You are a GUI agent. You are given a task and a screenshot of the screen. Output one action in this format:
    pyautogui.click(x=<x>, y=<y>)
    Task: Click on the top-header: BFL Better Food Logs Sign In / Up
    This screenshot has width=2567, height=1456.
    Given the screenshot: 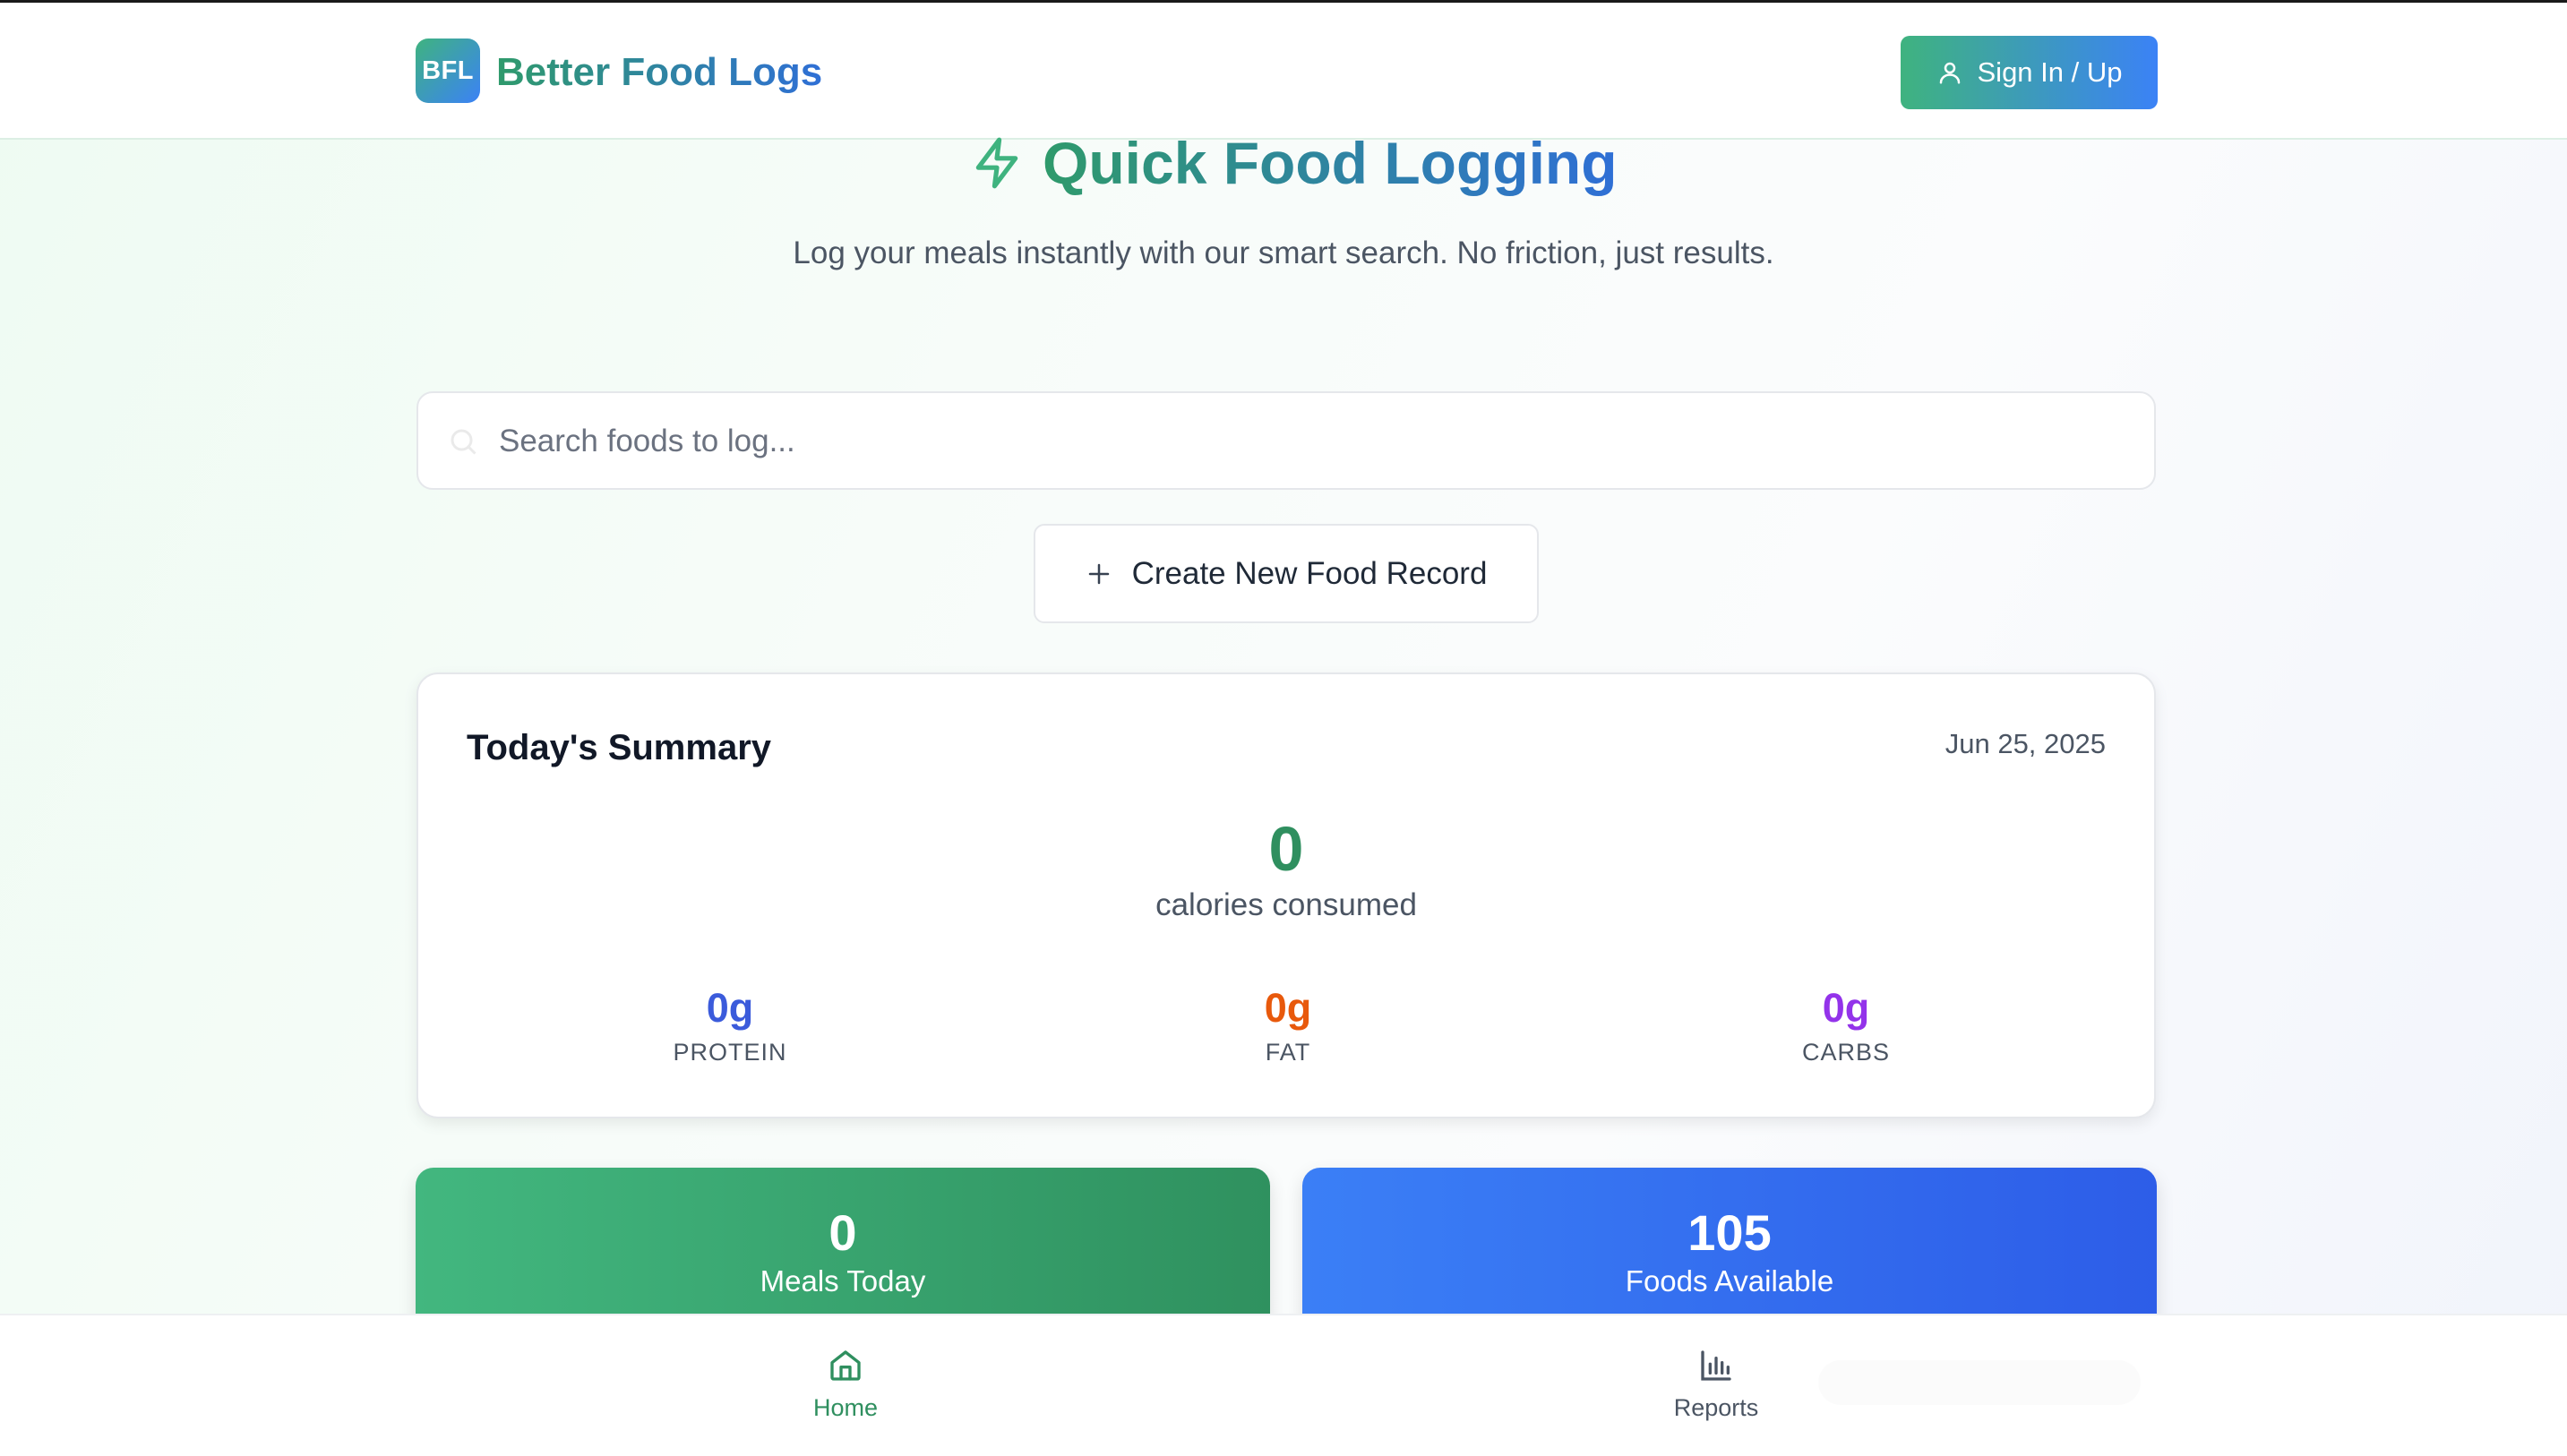 What is the action you would take?
    pyautogui.click(x=1283, y=71)
    